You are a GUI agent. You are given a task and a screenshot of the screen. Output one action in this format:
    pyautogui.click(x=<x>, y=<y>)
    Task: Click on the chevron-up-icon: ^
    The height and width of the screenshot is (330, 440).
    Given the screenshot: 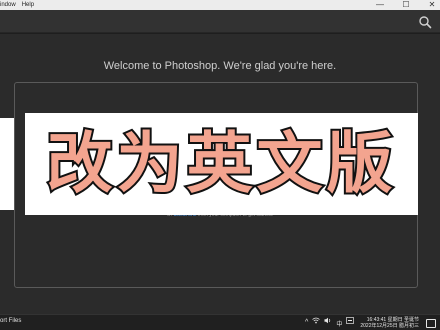 What is the action you would take?
    pyautogui.click(x=306, y=323)
    